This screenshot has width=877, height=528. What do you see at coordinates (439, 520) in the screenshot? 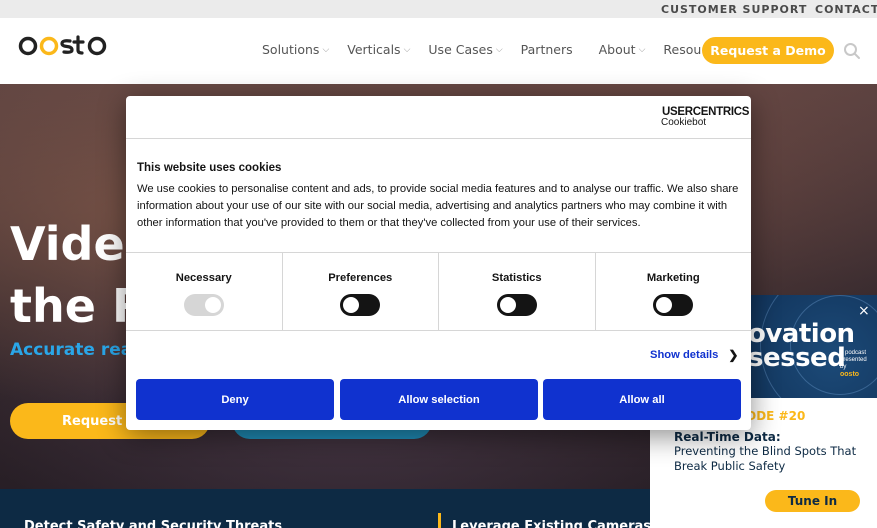
I see `feature-divider` at bounding box center [439, 520].